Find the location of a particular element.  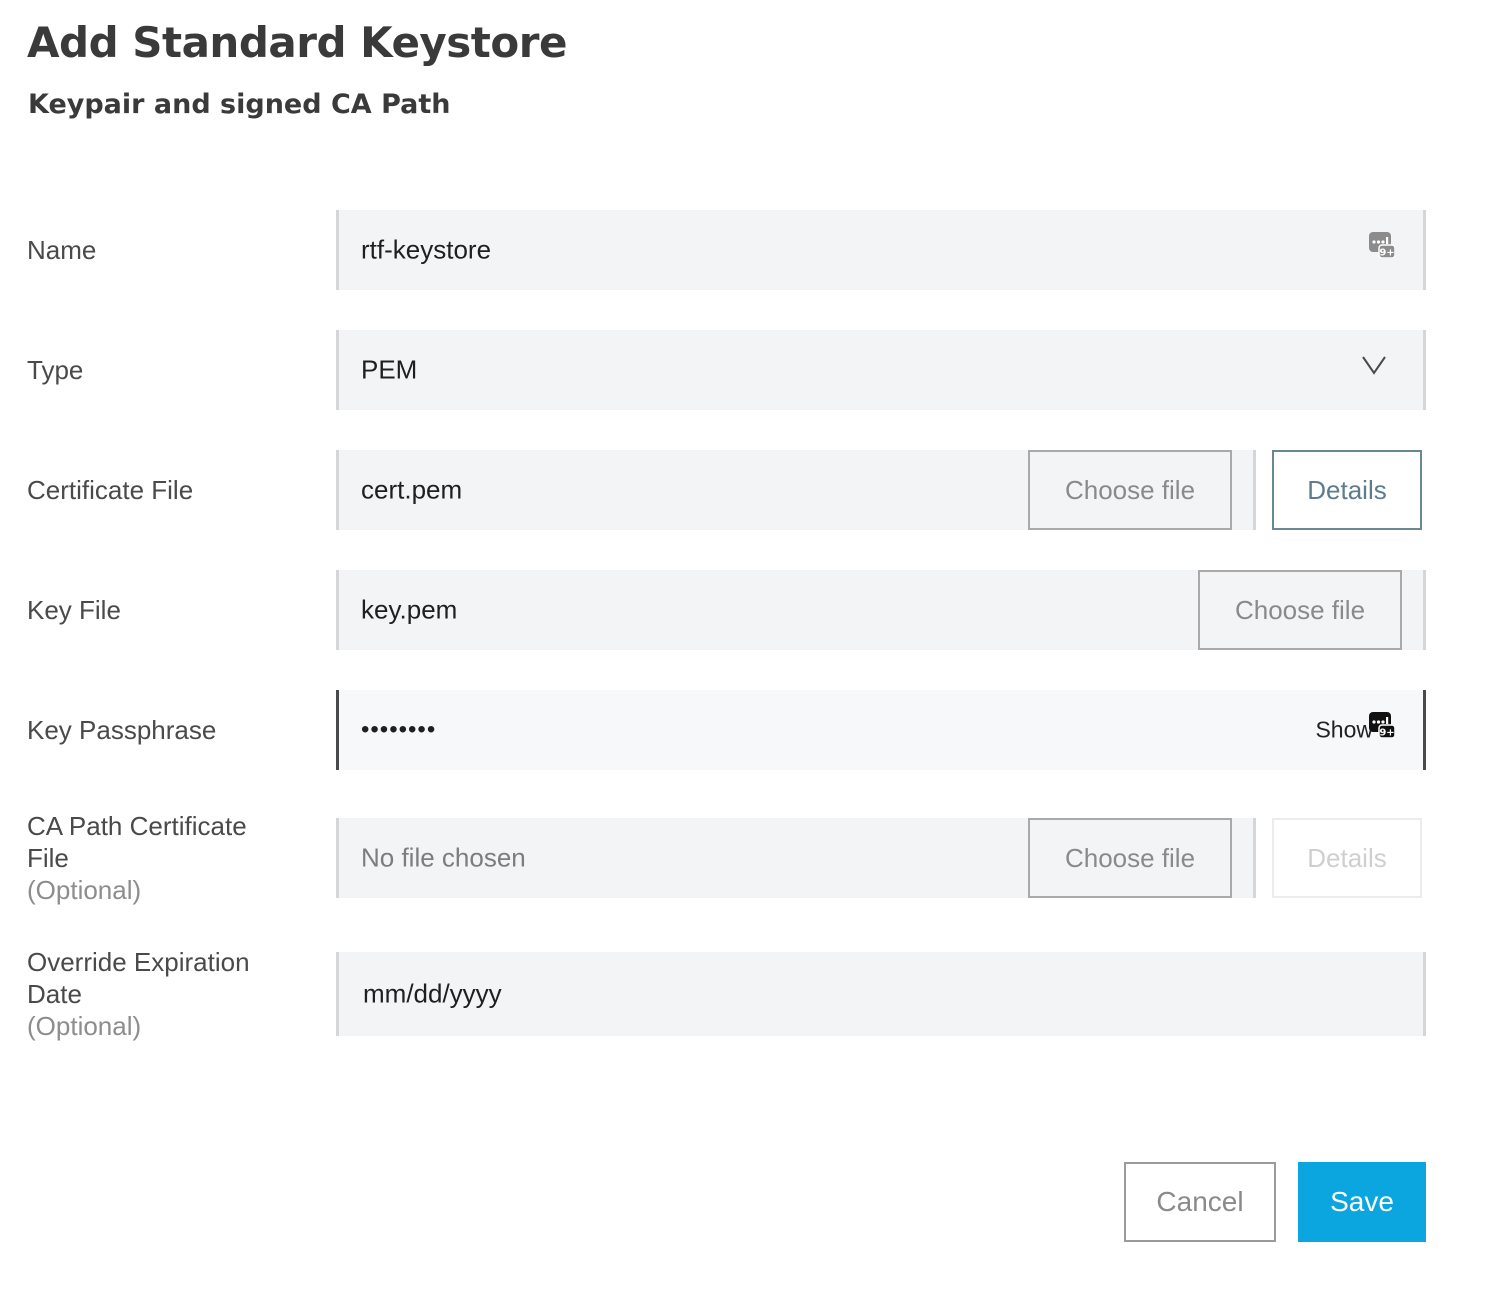

key-file-field: key.pem Choose file is located at coordinates (881, 610).